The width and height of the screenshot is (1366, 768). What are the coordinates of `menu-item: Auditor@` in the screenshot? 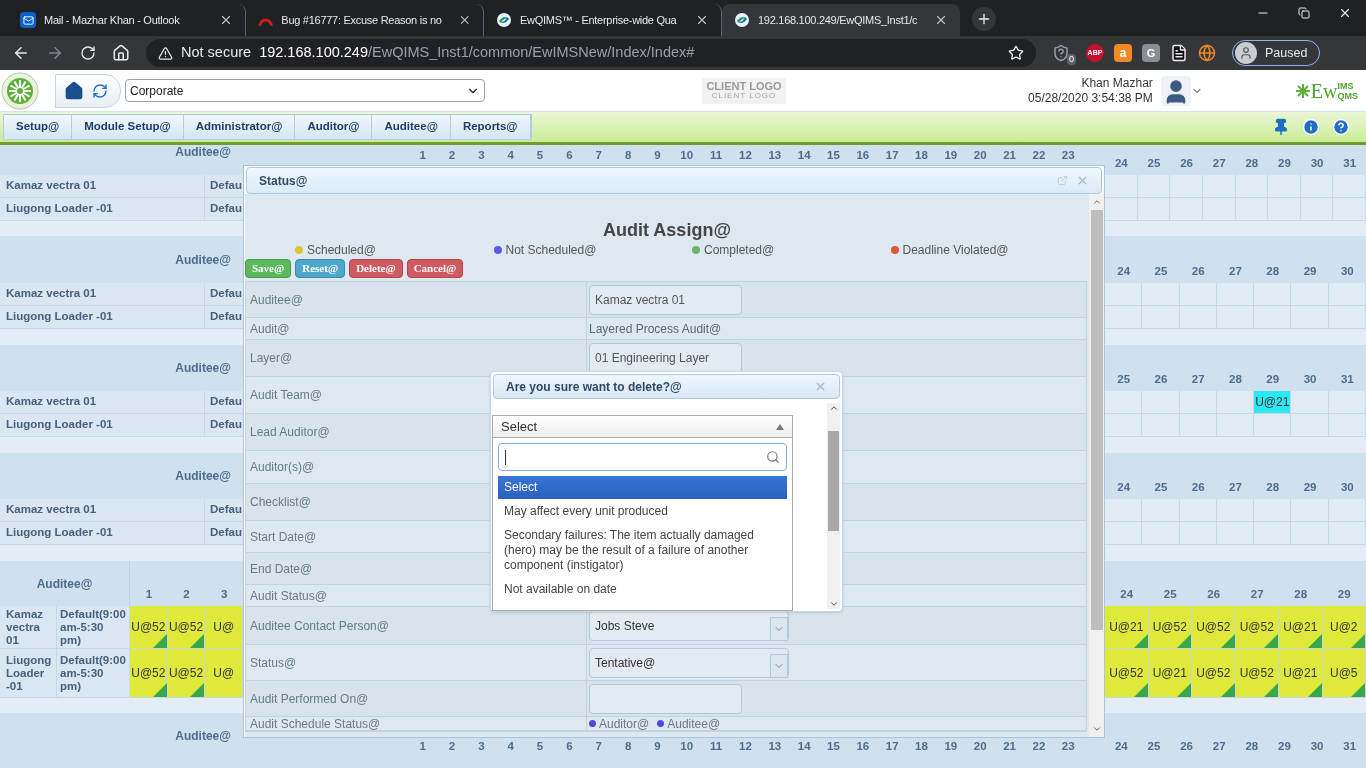 It's located at (334, 127).